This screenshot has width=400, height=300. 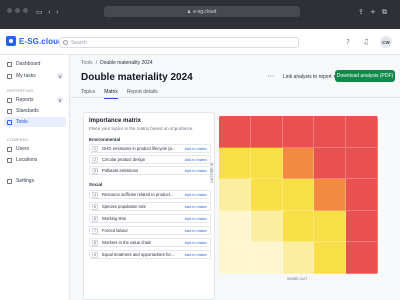 I want to click on reports-icon, so click(x=9, y=100).